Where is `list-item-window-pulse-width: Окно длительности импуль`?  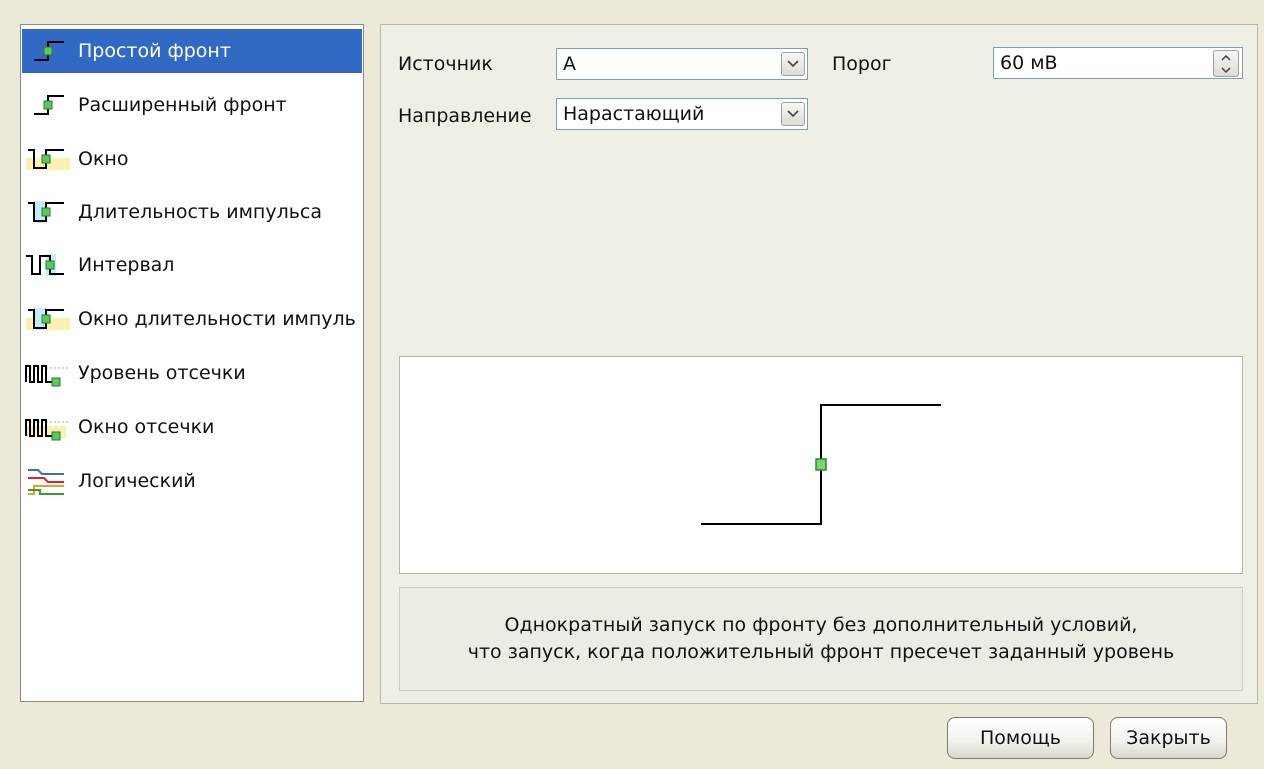 list-item-window-pulse-width: Окно длительности импуль is located at coordinates (192, 319).